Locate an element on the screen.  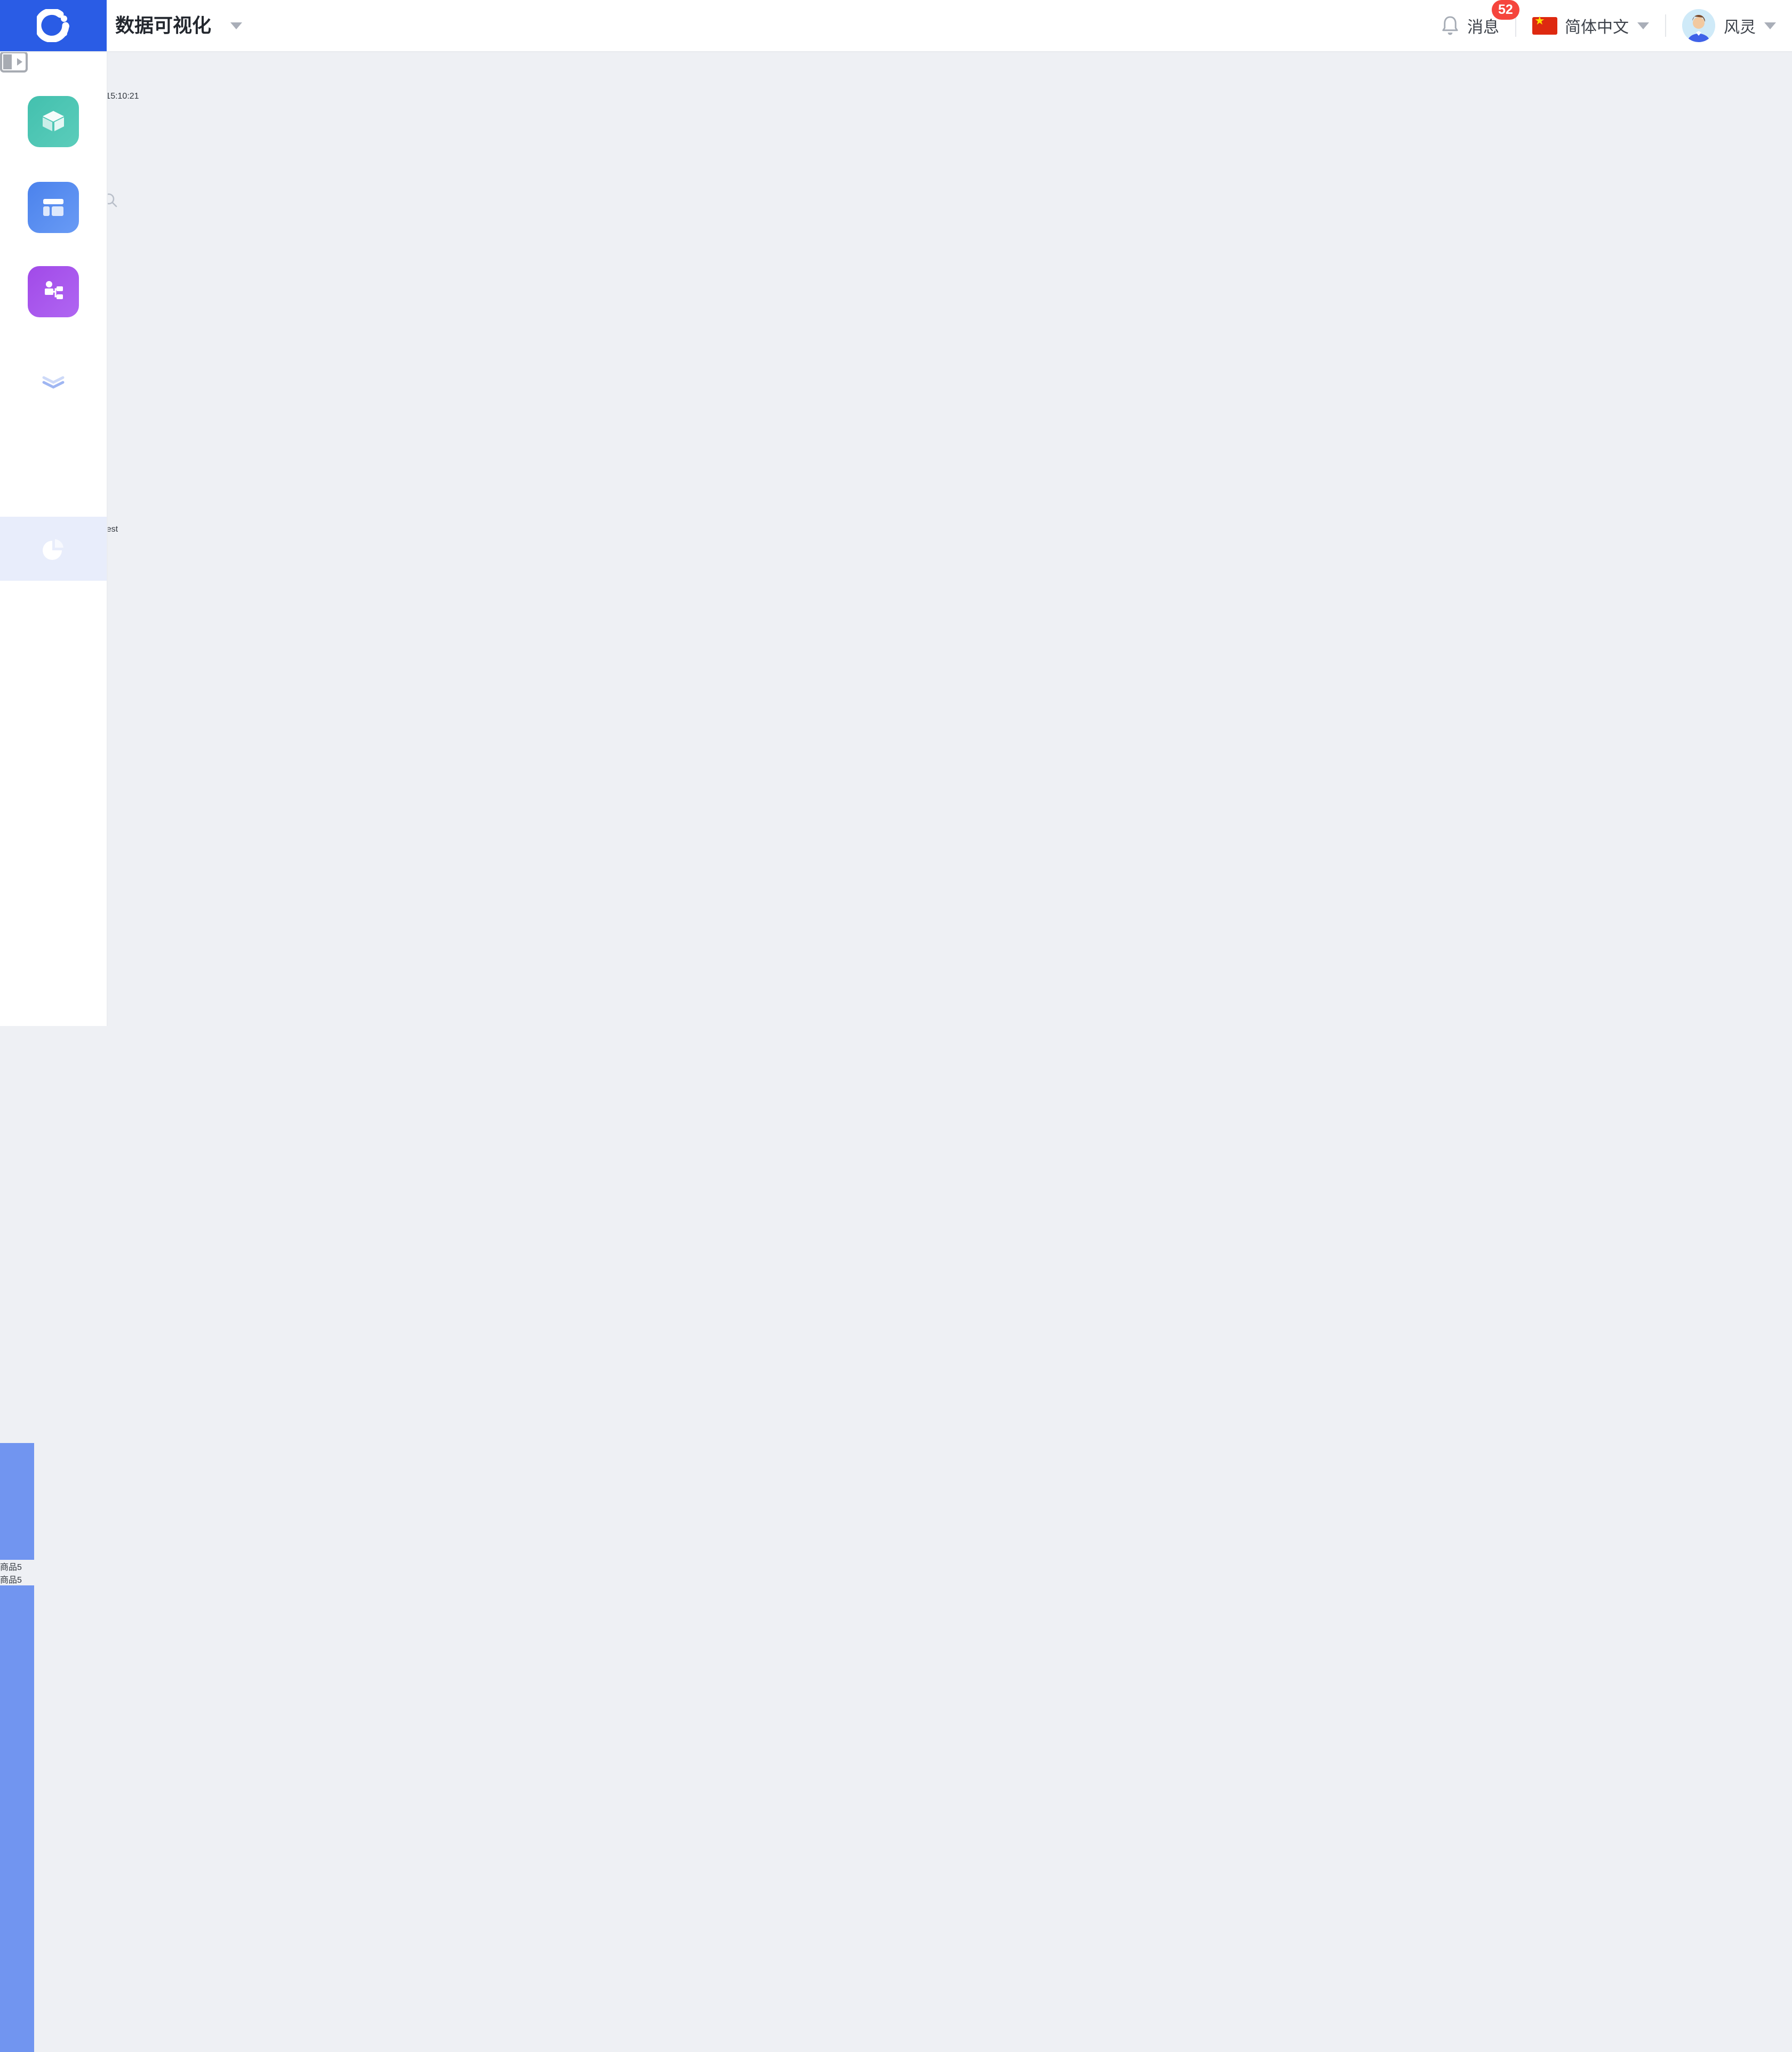
tree-item: 商品购买金额分析 is located at coordinates (896, 619).